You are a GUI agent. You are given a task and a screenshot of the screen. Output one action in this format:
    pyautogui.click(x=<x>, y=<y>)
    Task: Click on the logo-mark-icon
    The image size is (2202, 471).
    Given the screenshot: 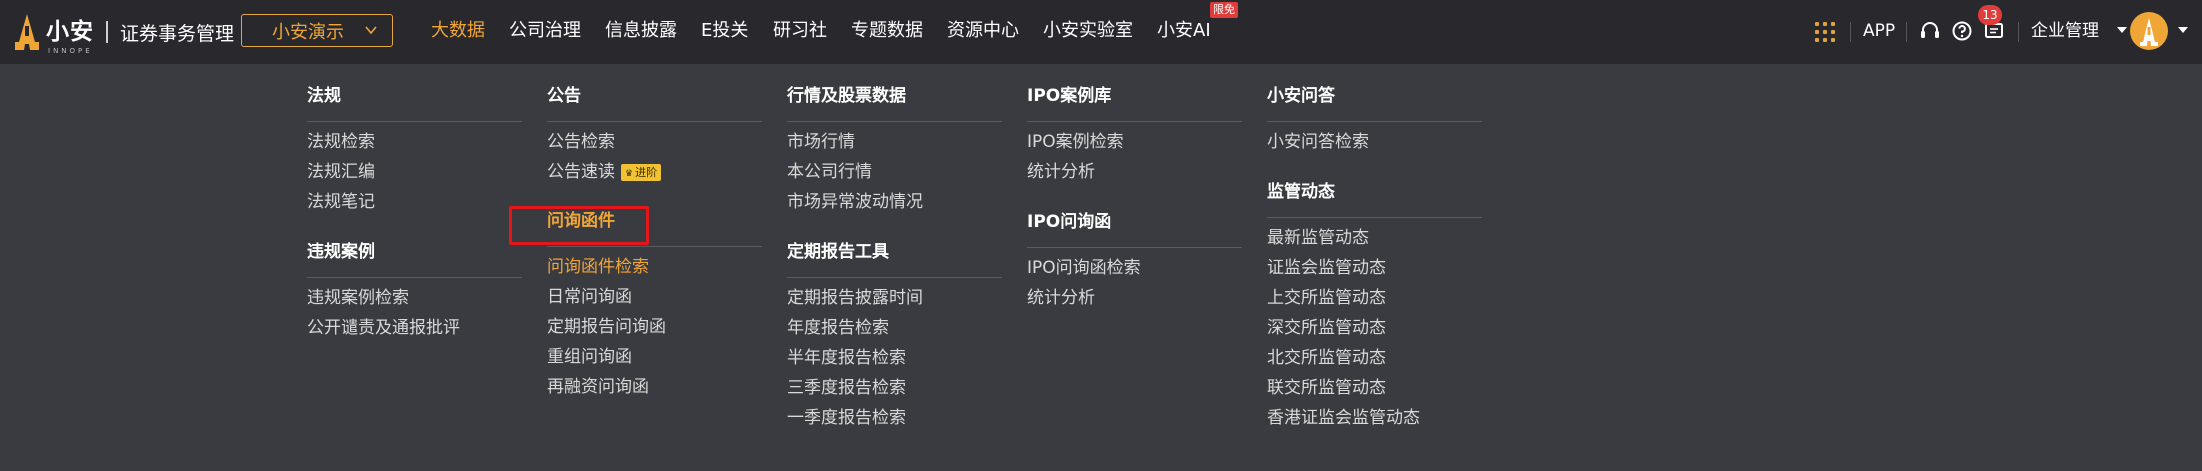 What is the action you would take?
    pyautogui.click(x=27, y=32)
    